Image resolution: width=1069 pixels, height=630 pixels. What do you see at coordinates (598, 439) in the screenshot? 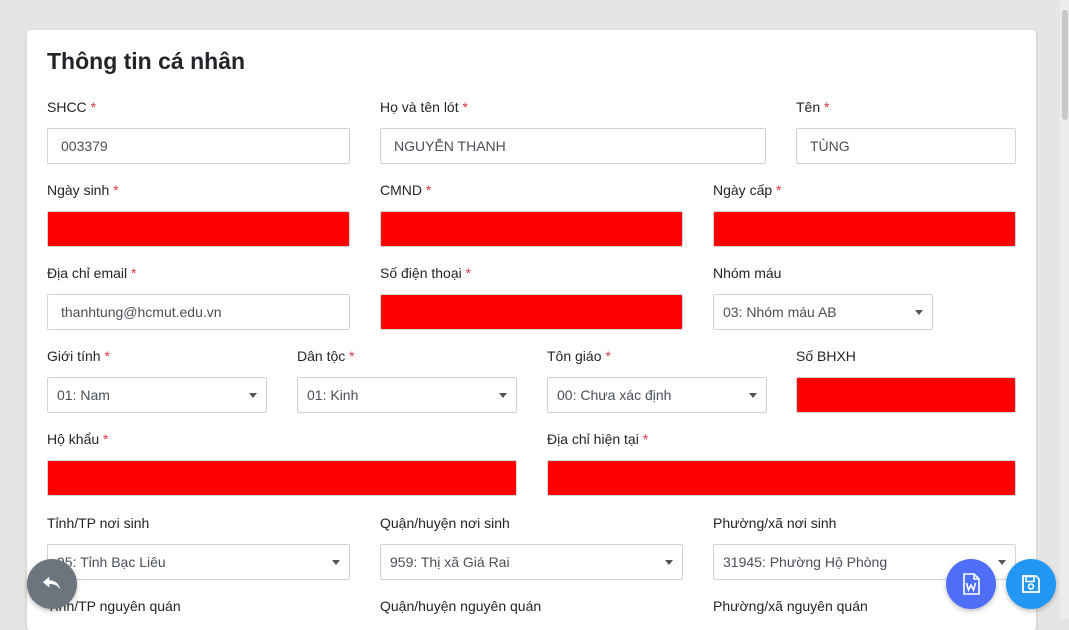
I see `dia-chi-hien-tai-label: Địa chỉ hiện tại *` at bounding box center [598, 439].